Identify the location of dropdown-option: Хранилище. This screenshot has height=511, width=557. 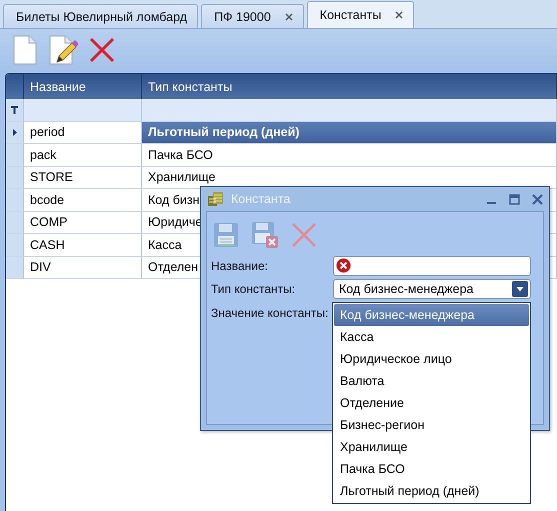
(431, 447).